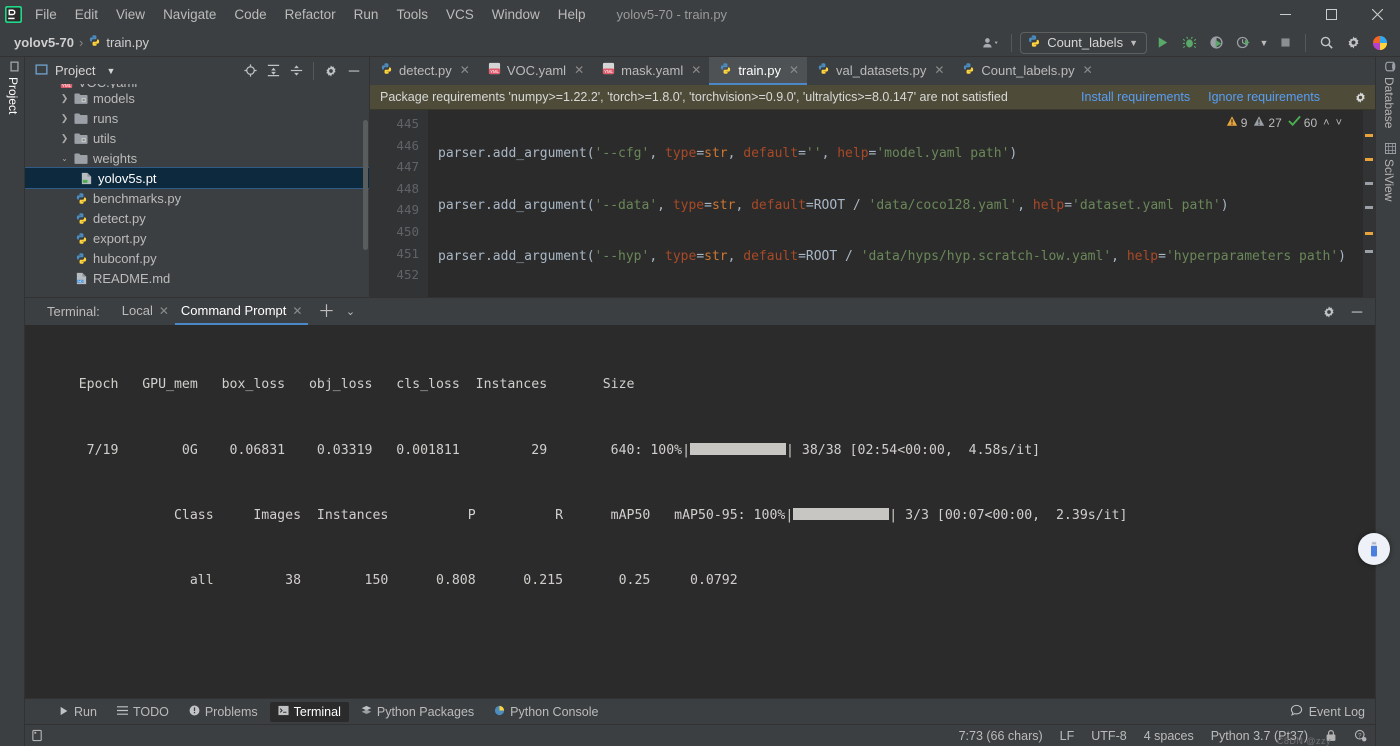  I want to click on inspection-widget: 9 27 60 ˄ ˅, so click(1283, 122).